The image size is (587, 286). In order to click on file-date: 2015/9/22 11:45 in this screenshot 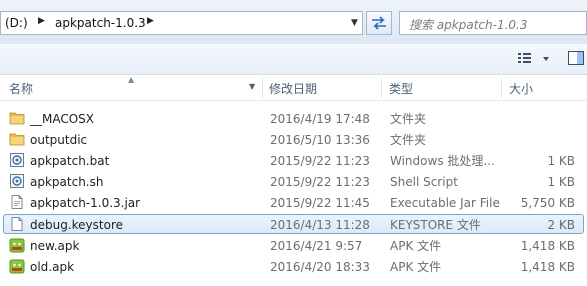, I will do `click(320, 203)`.